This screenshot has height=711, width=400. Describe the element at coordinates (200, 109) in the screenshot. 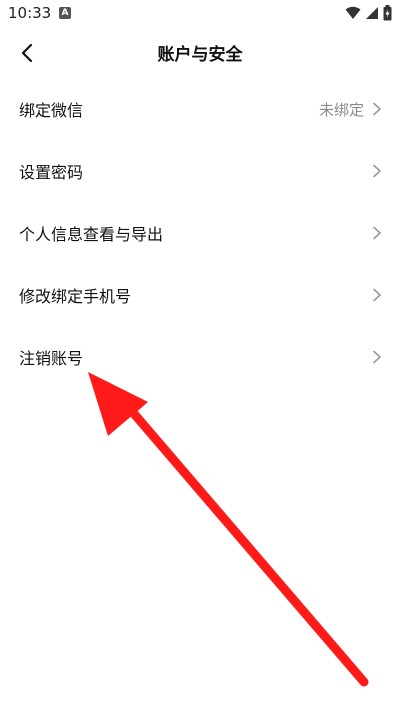

I see `menu-item-bind-wechat: 绑定微信 未绑定` at that location.